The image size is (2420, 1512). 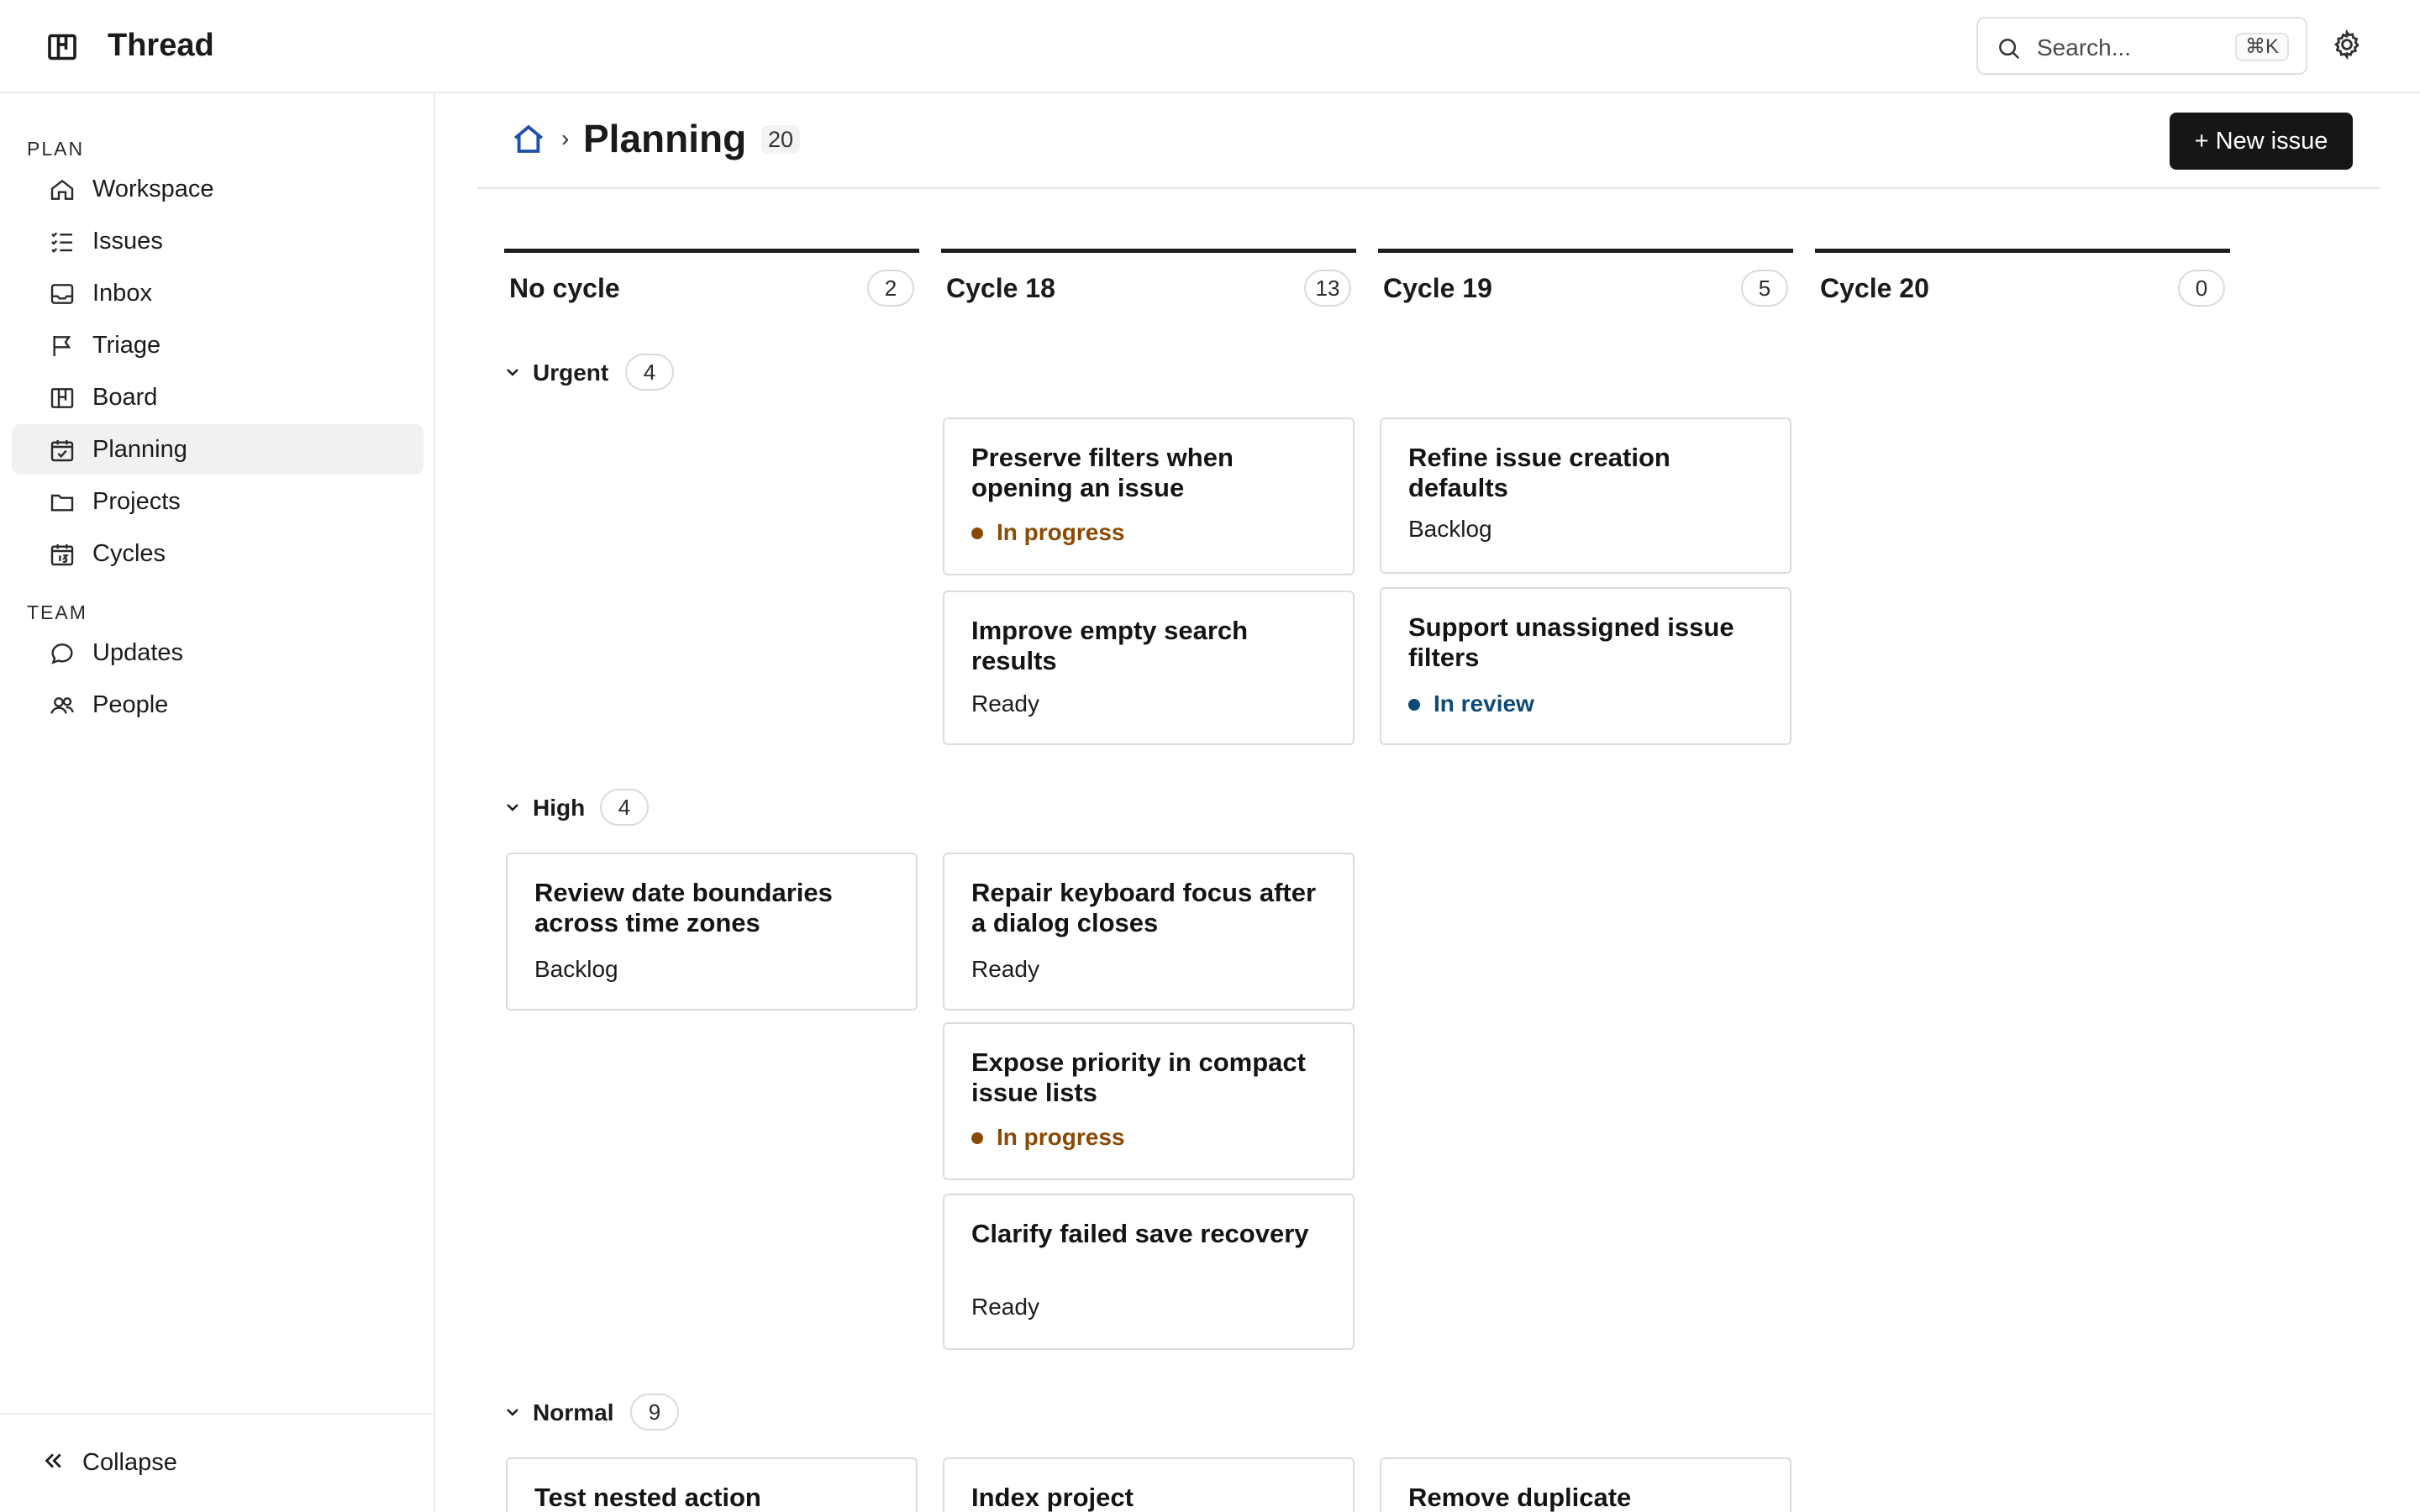 I want to click on search-input: Search... ⌘K, so click(x=2142, y=46).